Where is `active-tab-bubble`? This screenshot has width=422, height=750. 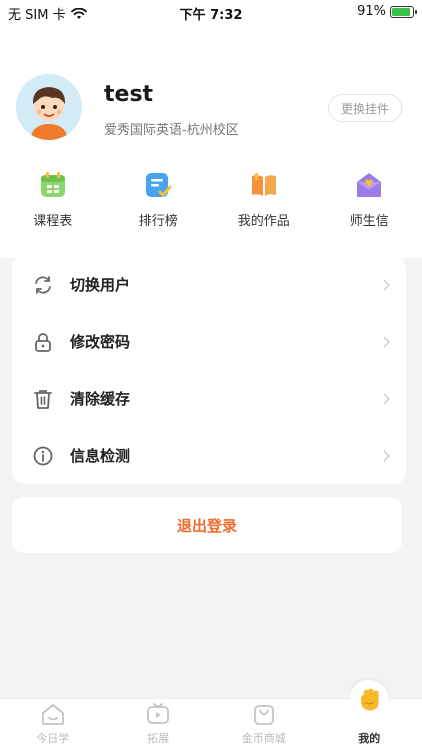 active-tab-bubble is located at coordinates (369, 700).